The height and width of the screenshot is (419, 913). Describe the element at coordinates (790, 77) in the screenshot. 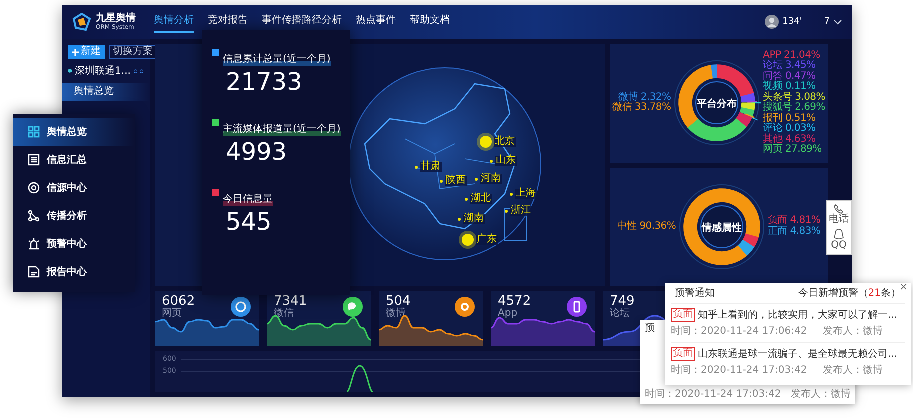

I see `slice-label: 问答 0.47%` at that location.